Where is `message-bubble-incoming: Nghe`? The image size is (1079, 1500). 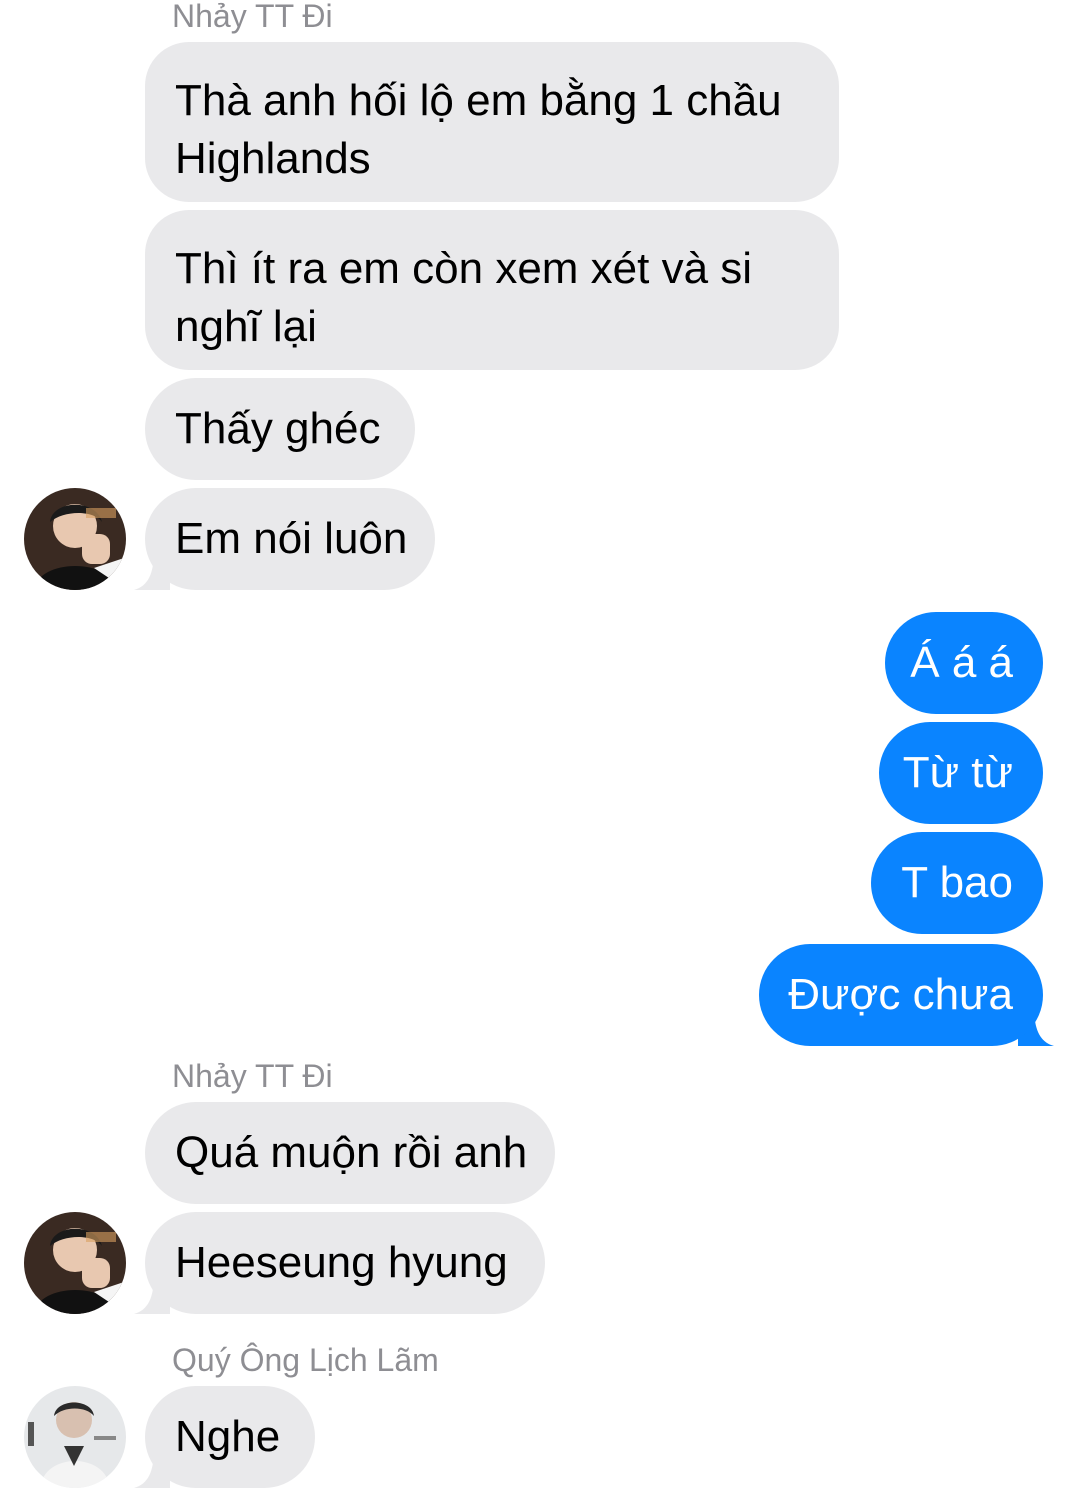
message-bubble-incoming: Nghe is located at coordinates (230, 1437).